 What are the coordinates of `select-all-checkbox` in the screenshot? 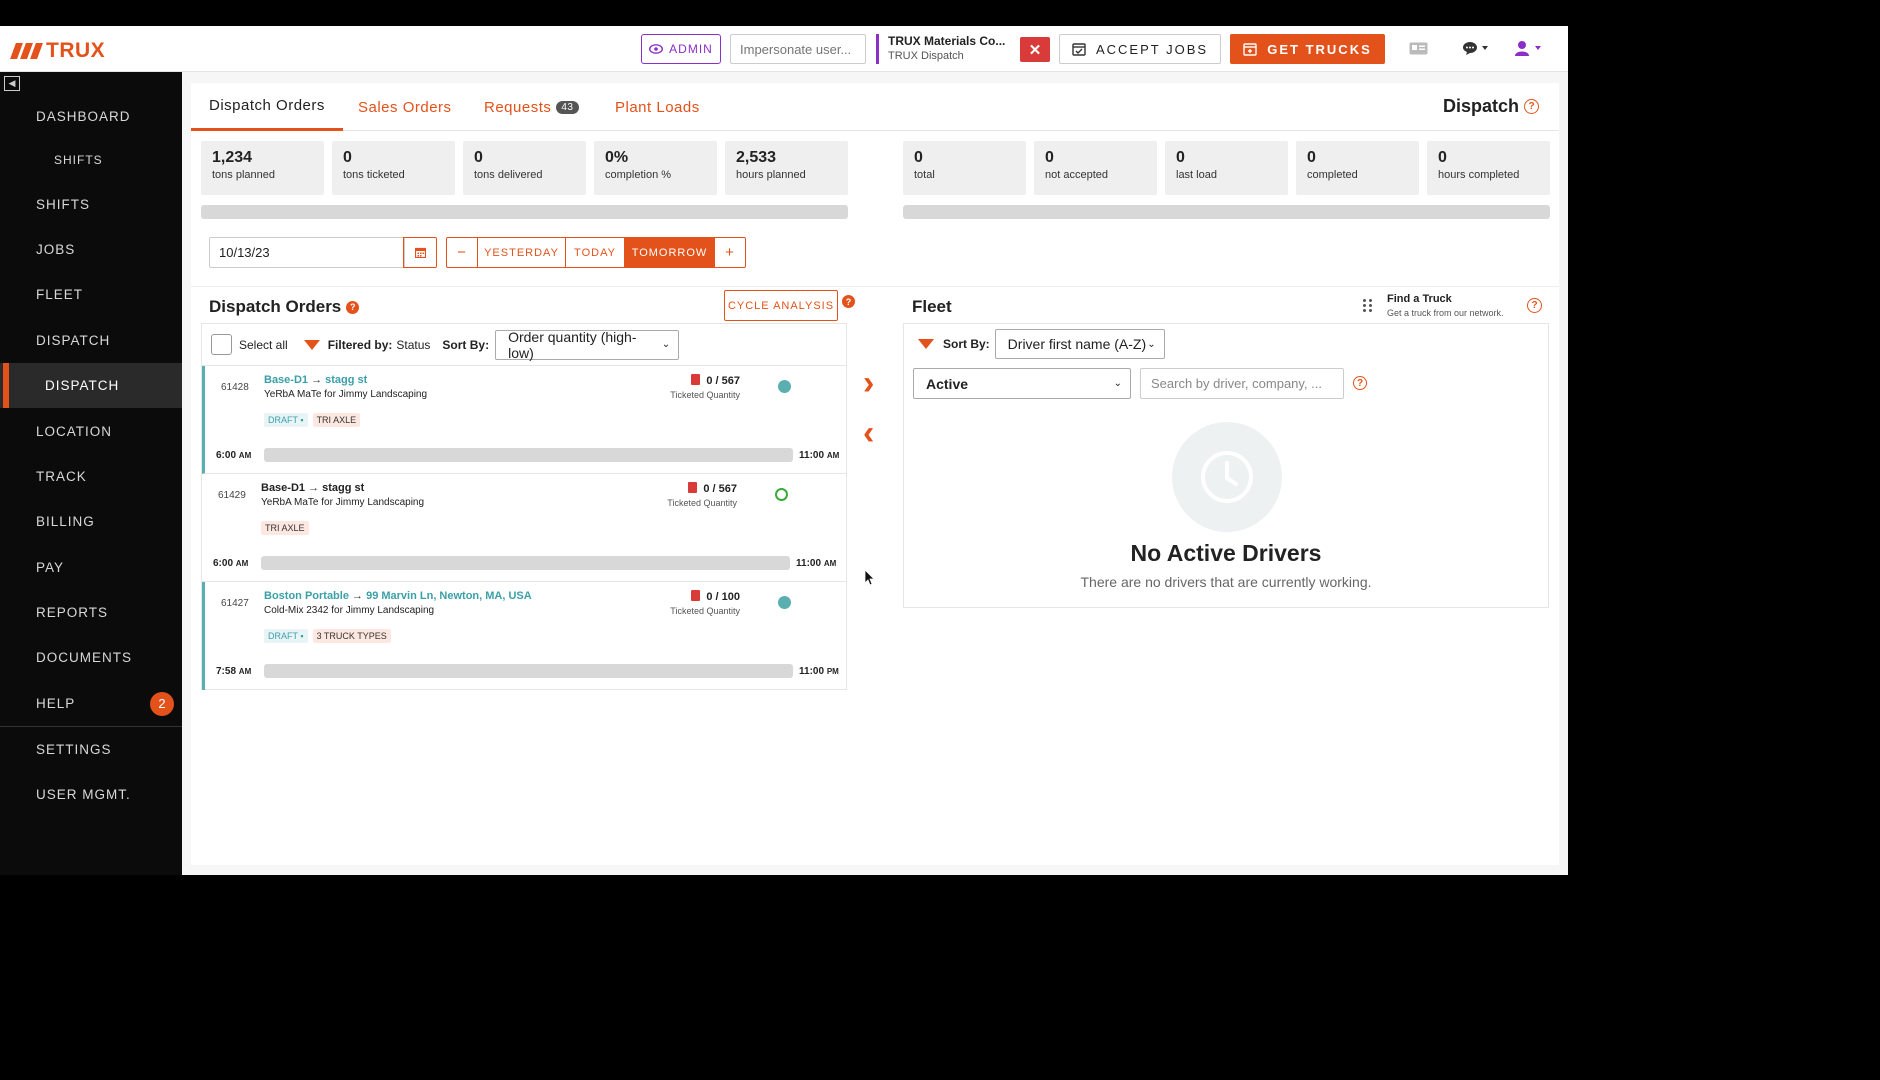 It's located at (221, 344).